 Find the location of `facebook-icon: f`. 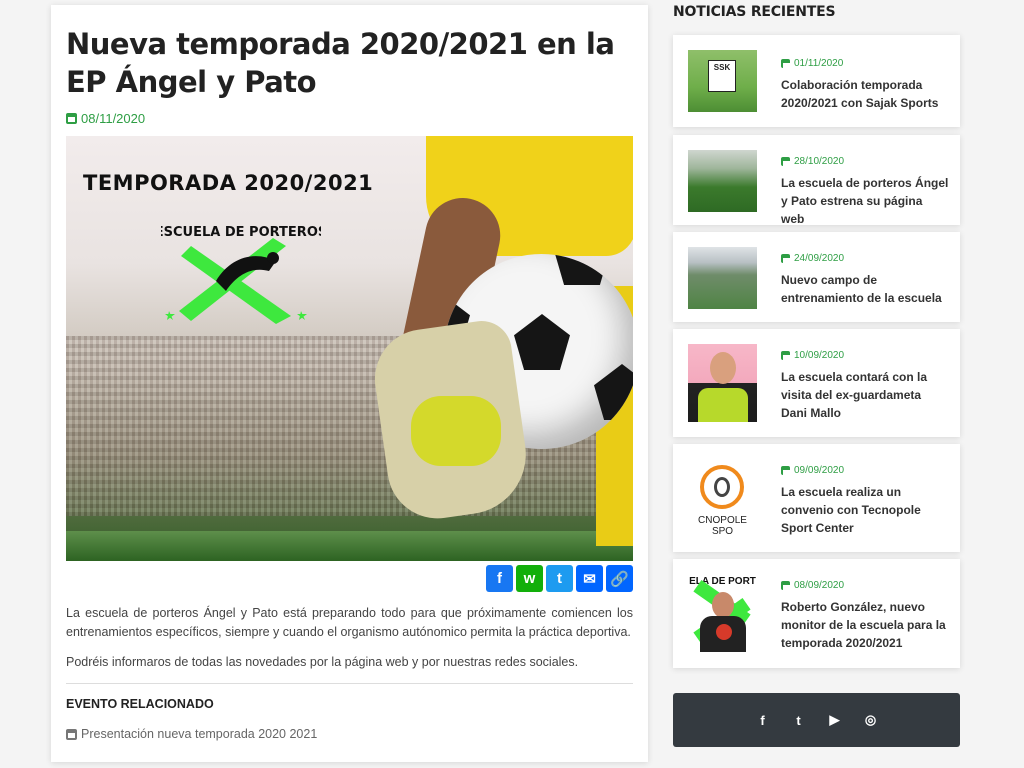

facebook-icon: f is located at coordinates (763, 720).